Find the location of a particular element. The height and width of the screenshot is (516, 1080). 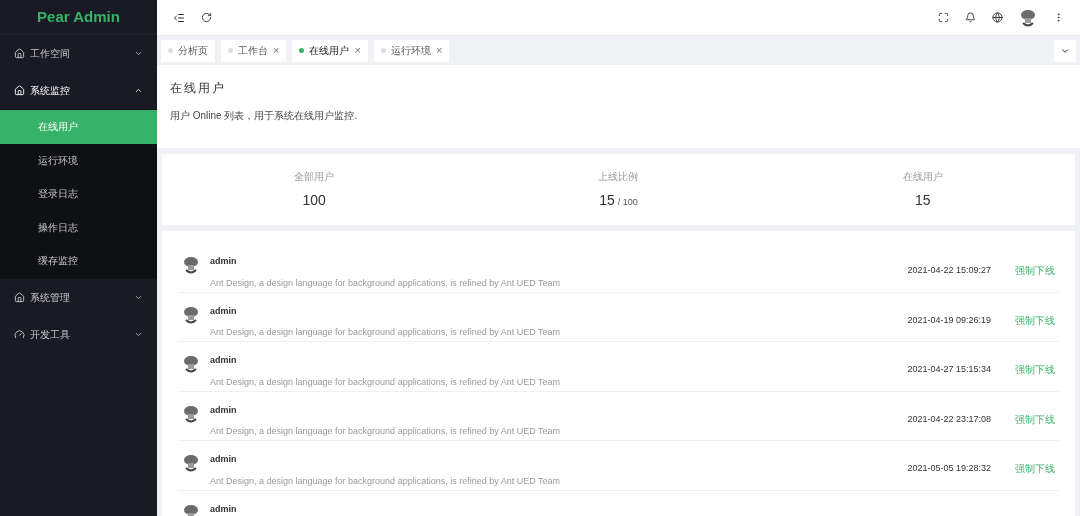

submenu-item: 操作日志 is located at coordinates (78, 227).